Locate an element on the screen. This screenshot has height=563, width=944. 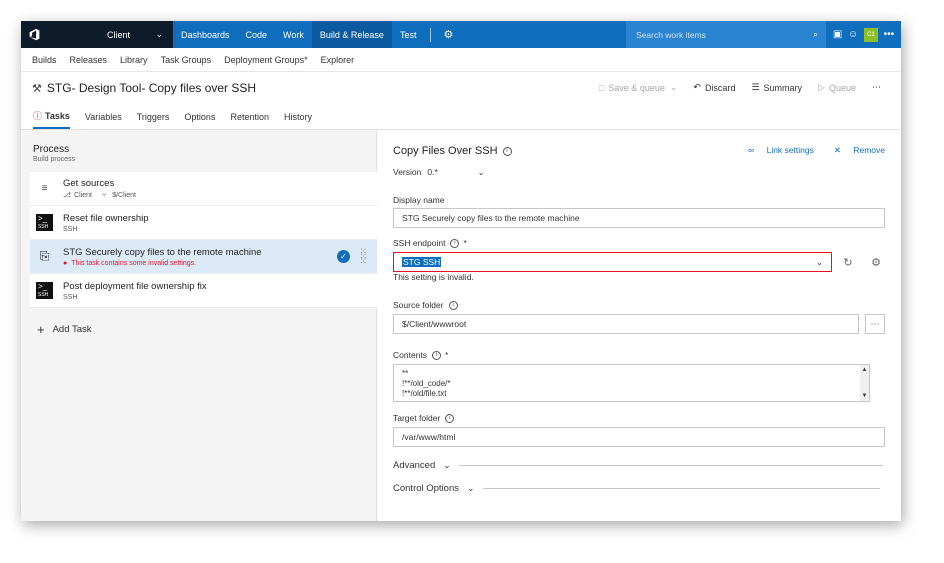
enabled-check-icon: ✓ is located at coordinates (343, 256).